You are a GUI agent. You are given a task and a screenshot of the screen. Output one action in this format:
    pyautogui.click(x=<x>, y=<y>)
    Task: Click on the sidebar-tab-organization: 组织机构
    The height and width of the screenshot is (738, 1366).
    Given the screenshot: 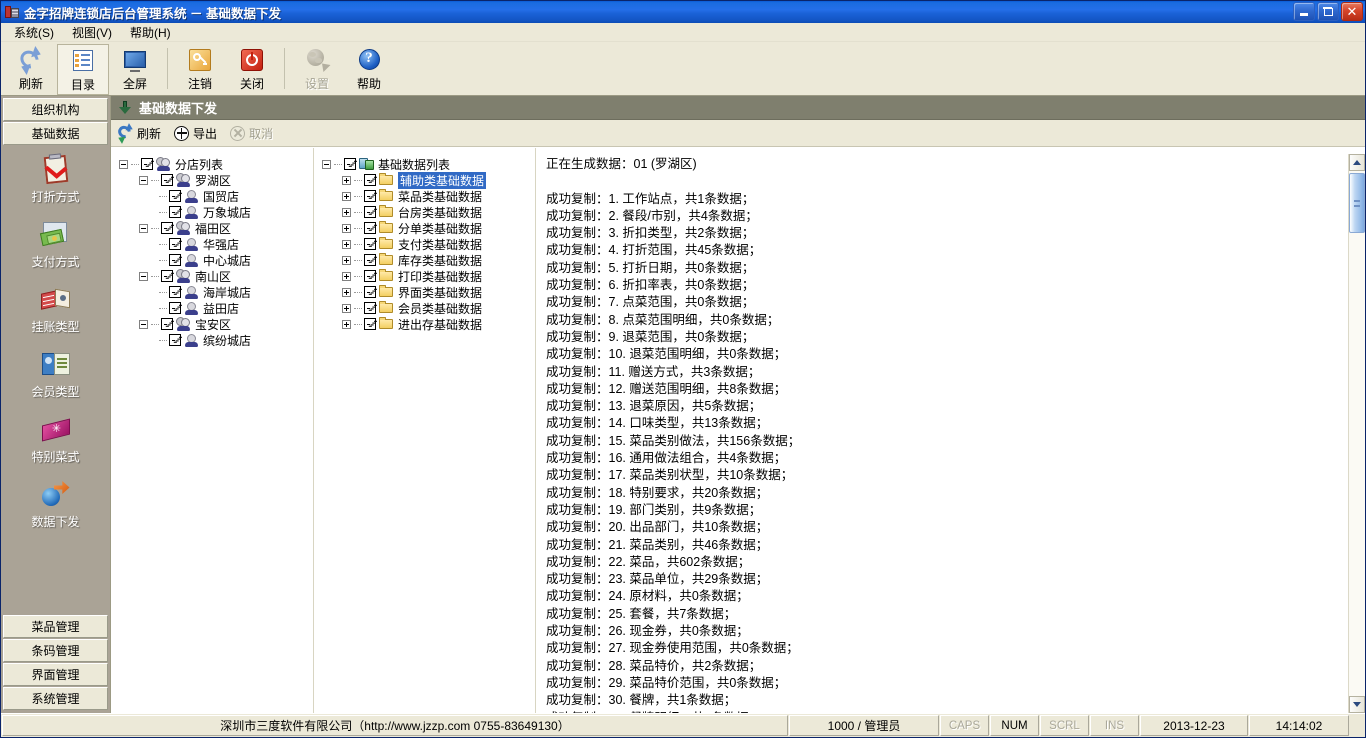 What is the action you would take?
    pyautogui.click(x=55, y=109)
    